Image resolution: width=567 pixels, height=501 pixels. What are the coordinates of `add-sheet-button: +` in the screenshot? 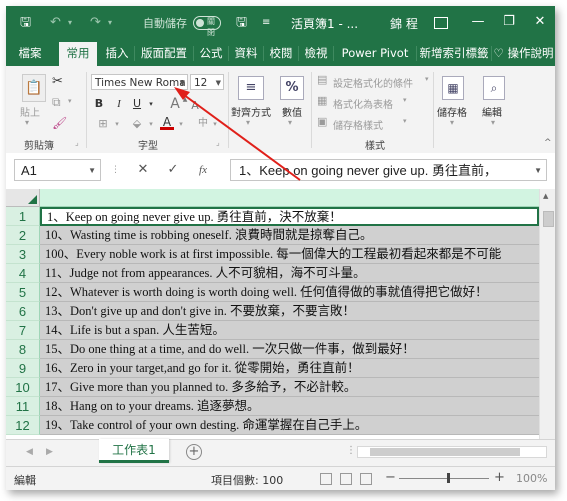 It's located at (194, 452).